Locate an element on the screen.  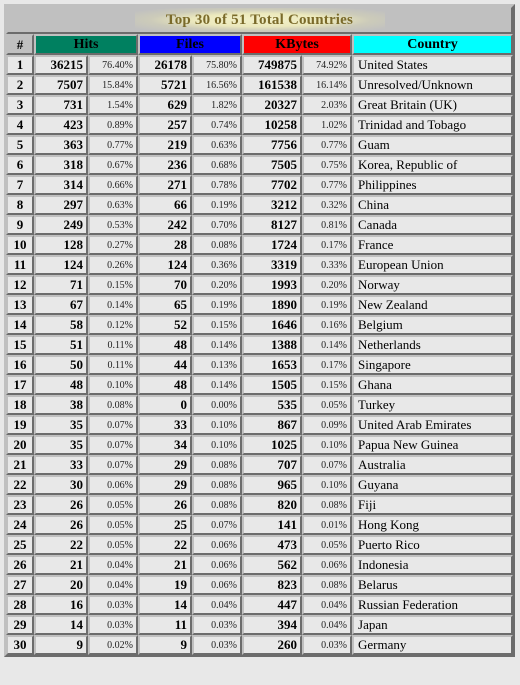
cell-hits-percent: 0.10% is located at coordinates (113, 385).